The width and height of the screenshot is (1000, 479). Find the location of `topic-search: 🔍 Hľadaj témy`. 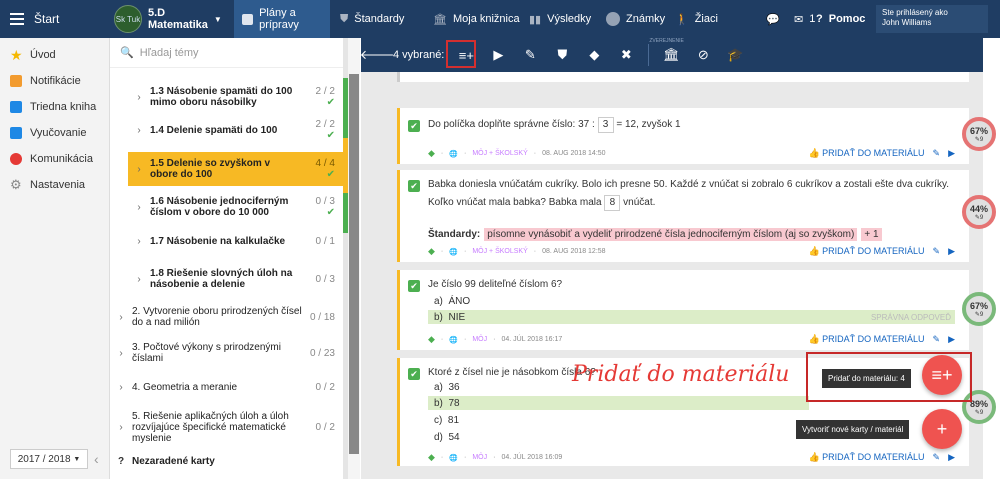

topic-search: 🔍 Hľadaj témy is located at coordinates (234, 53).